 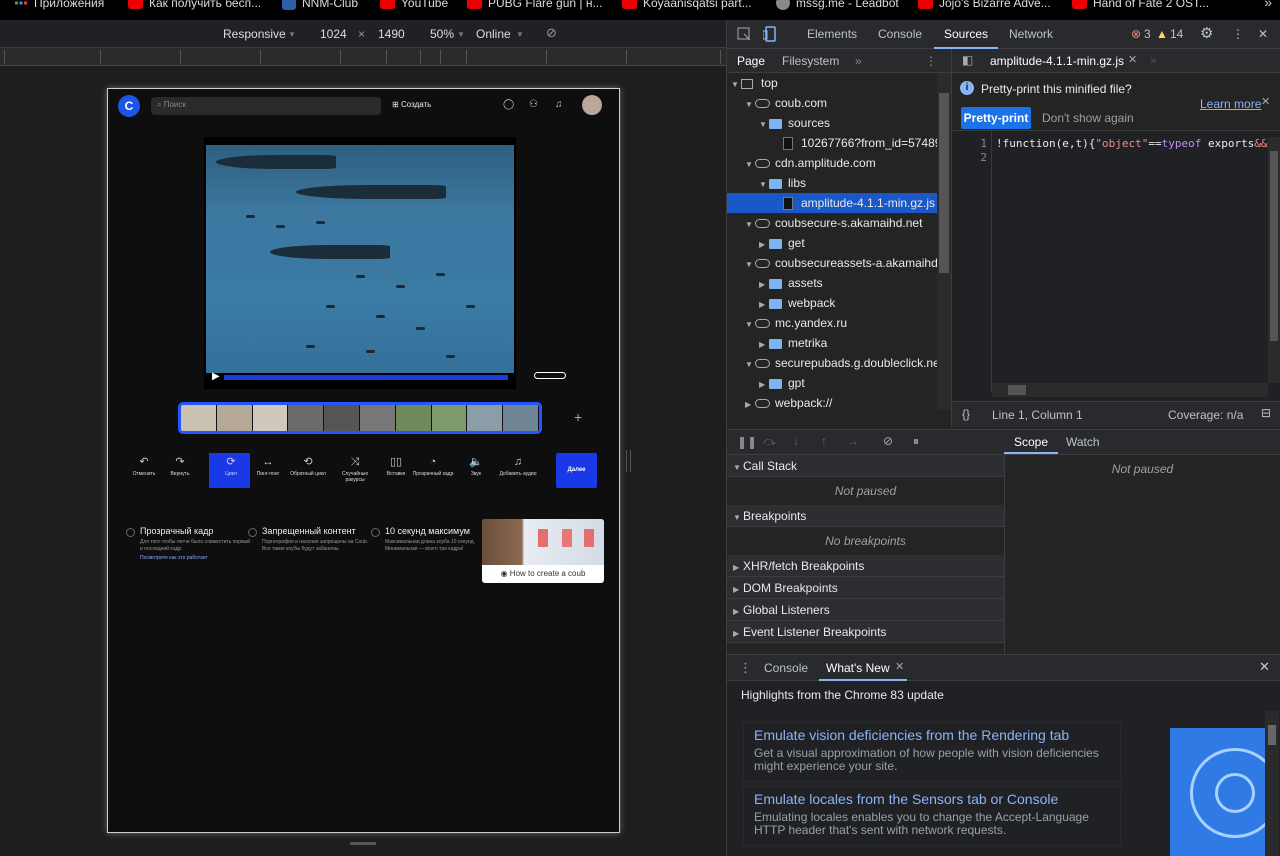 I want to click on tool-8: 🔈 Звук, so click(x=476, y=466).